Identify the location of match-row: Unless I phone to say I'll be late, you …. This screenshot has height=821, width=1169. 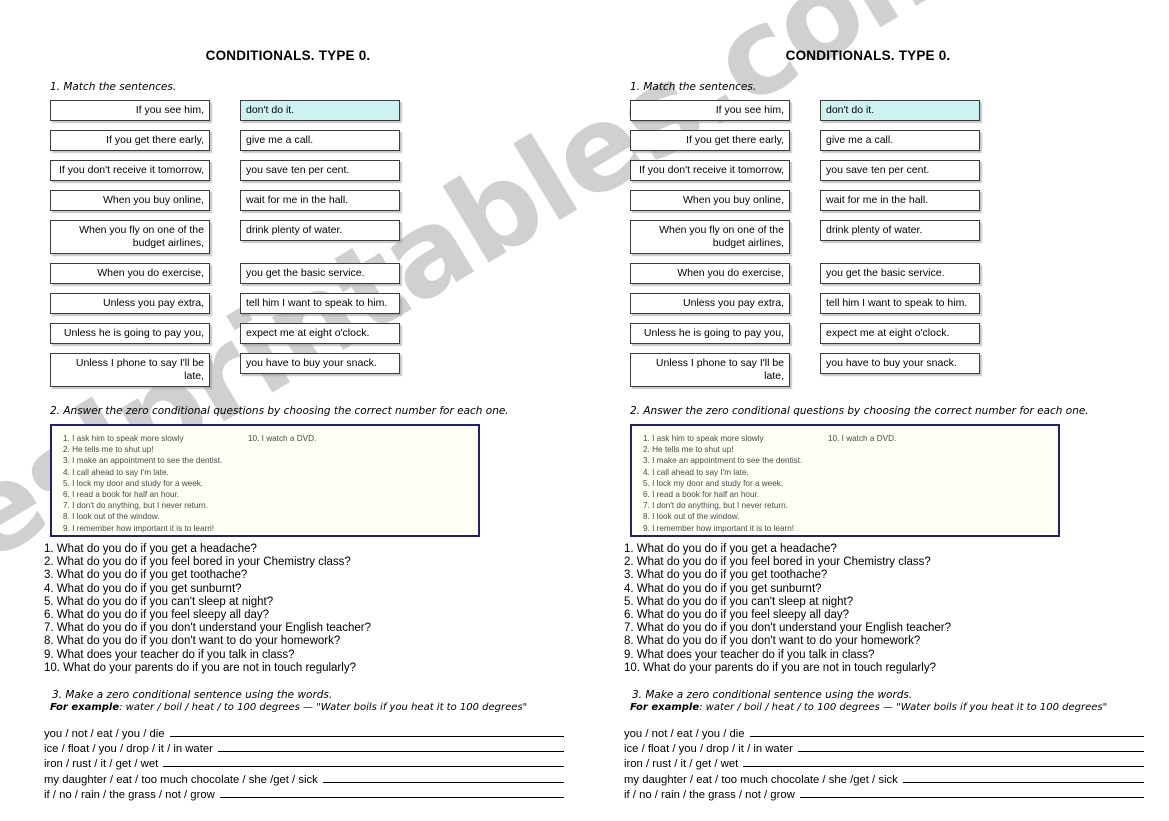
(310, 370).